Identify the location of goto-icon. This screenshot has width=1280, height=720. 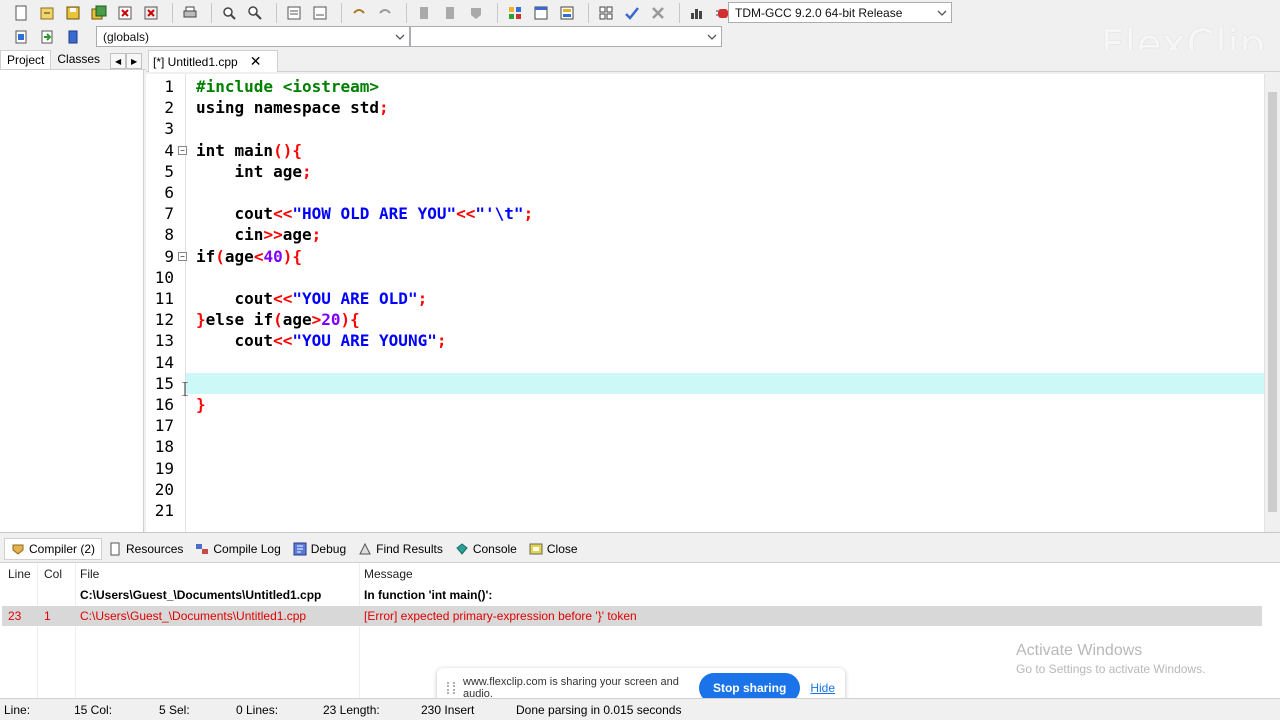
(47, 37).